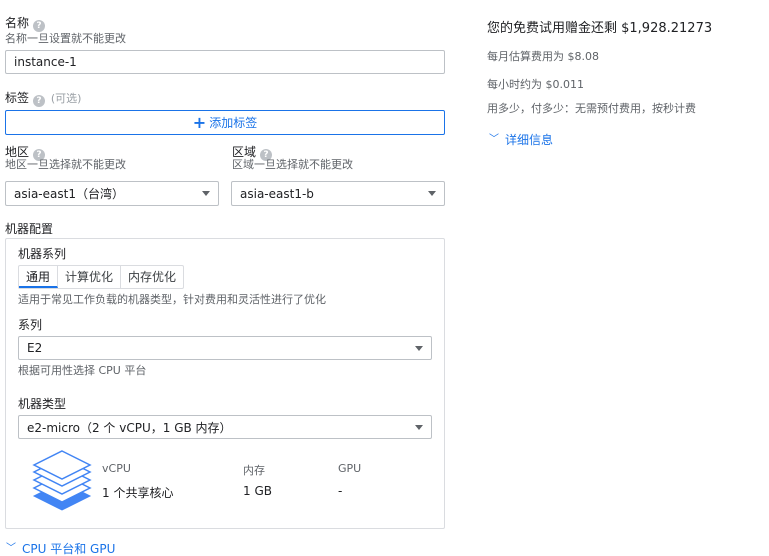 The width and height of the screenshot is (769, 556). I want to click on memory-value: 1 GB, so click(257, 491).